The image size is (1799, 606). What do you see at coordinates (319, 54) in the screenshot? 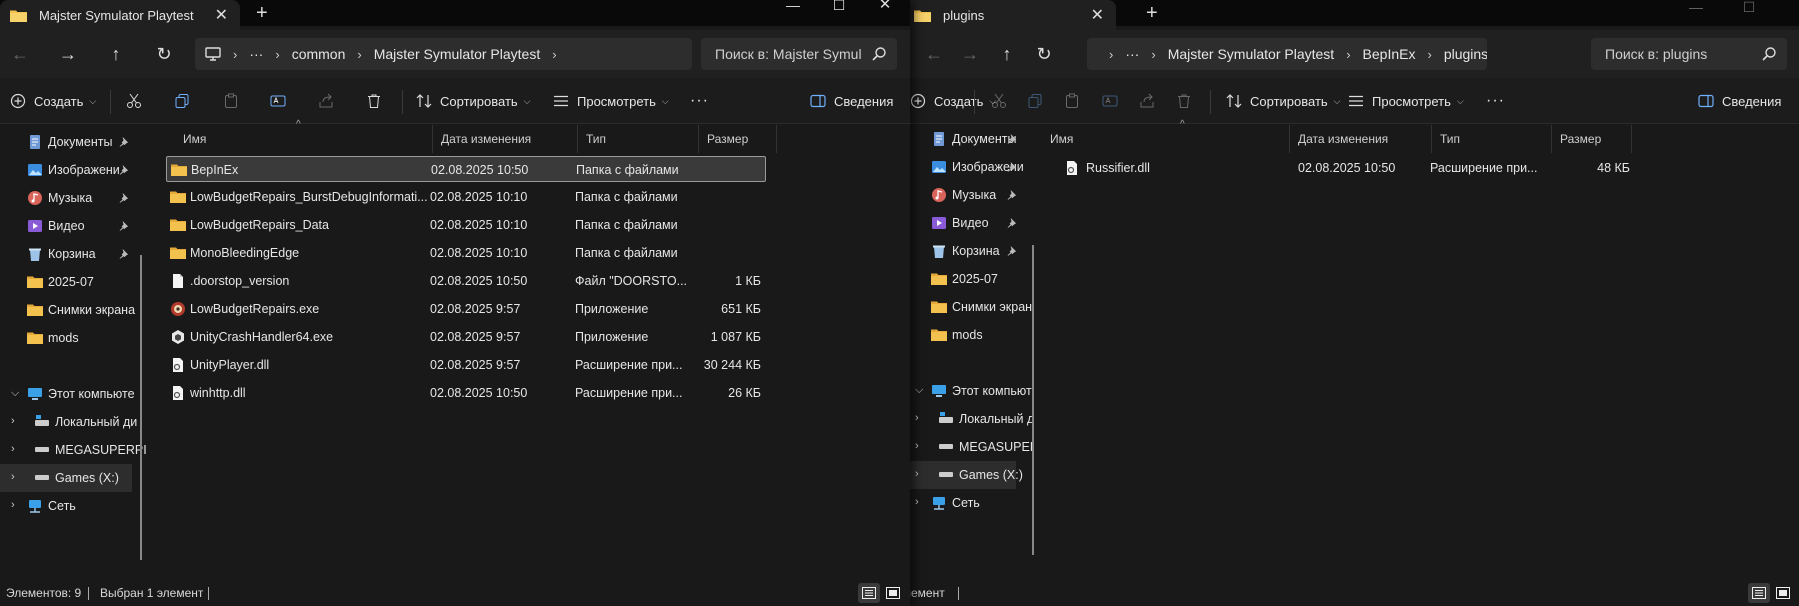
I see `breadcrumb-item: common` at bounding box center [319, 54].